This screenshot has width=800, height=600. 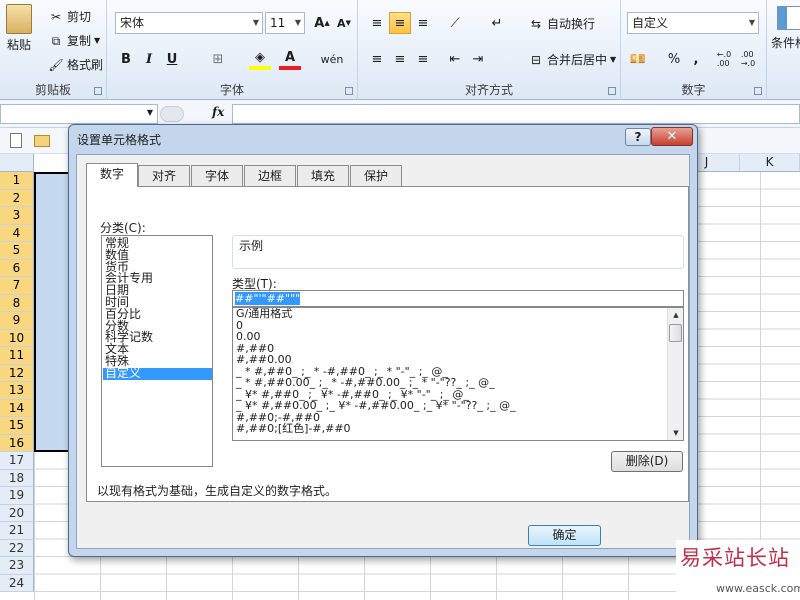 What do you see at coordinates (19, 28) in the screenshot?
I see `paste-button: 粘贴` at bounding box center [19, 28].